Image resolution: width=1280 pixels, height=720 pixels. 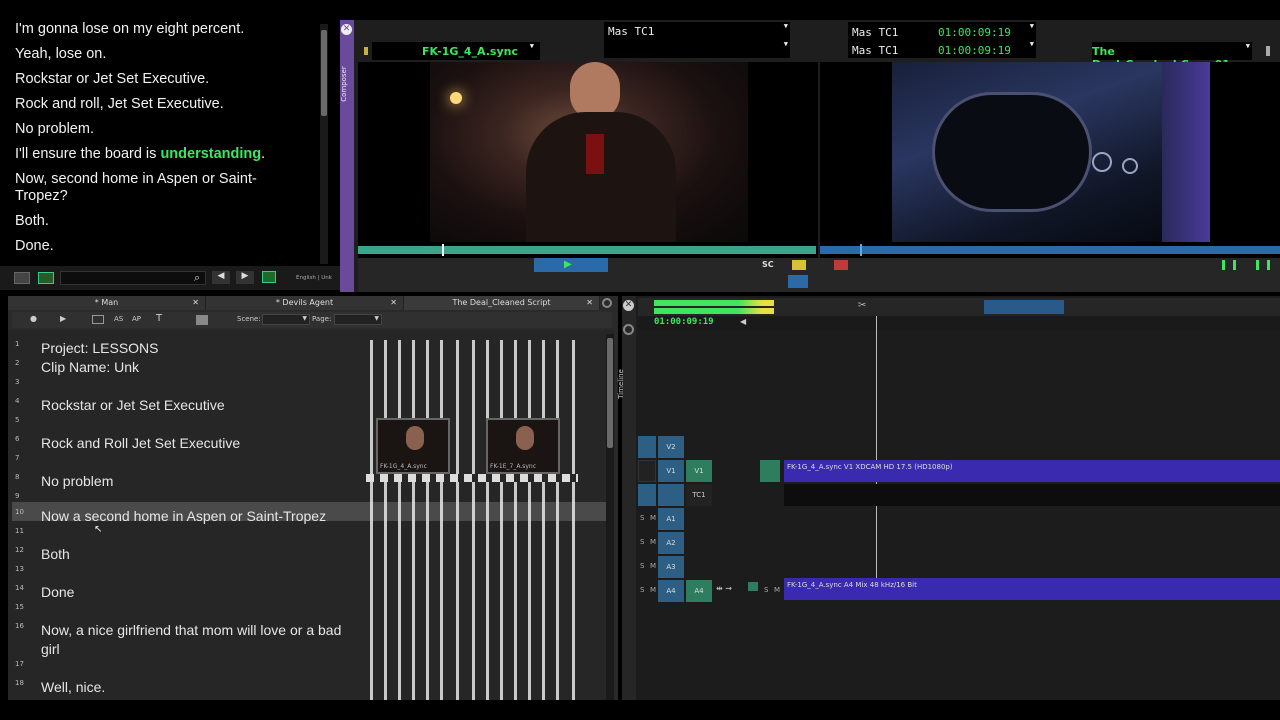 I want to click on source-position-bar, so click(x=587, y=250).